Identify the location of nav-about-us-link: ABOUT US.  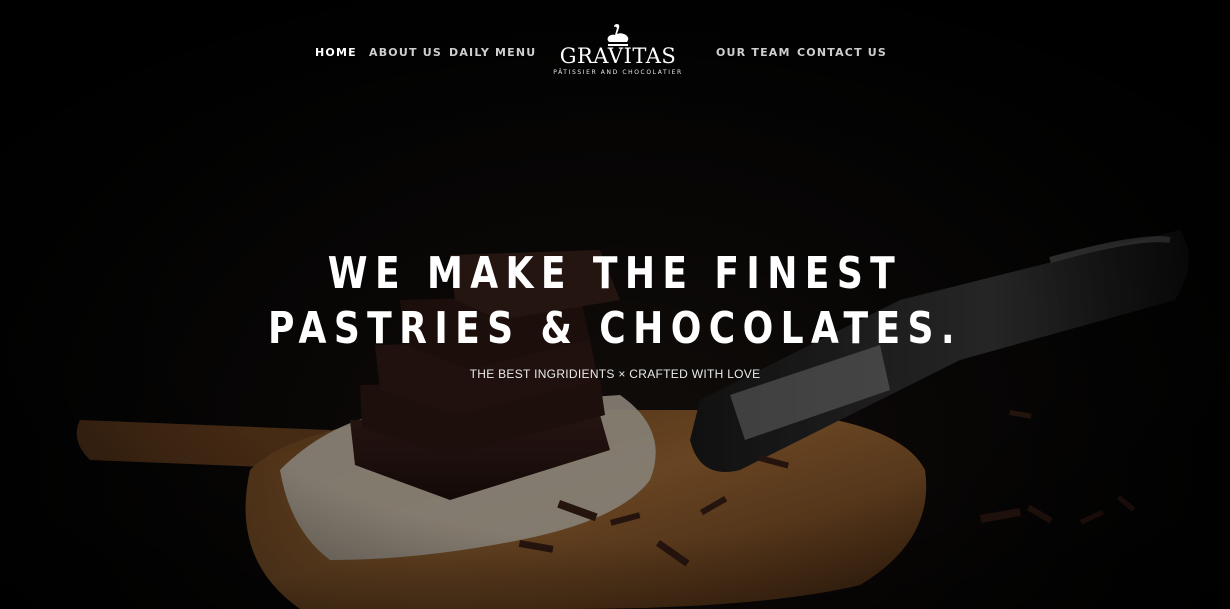
(405, 52).